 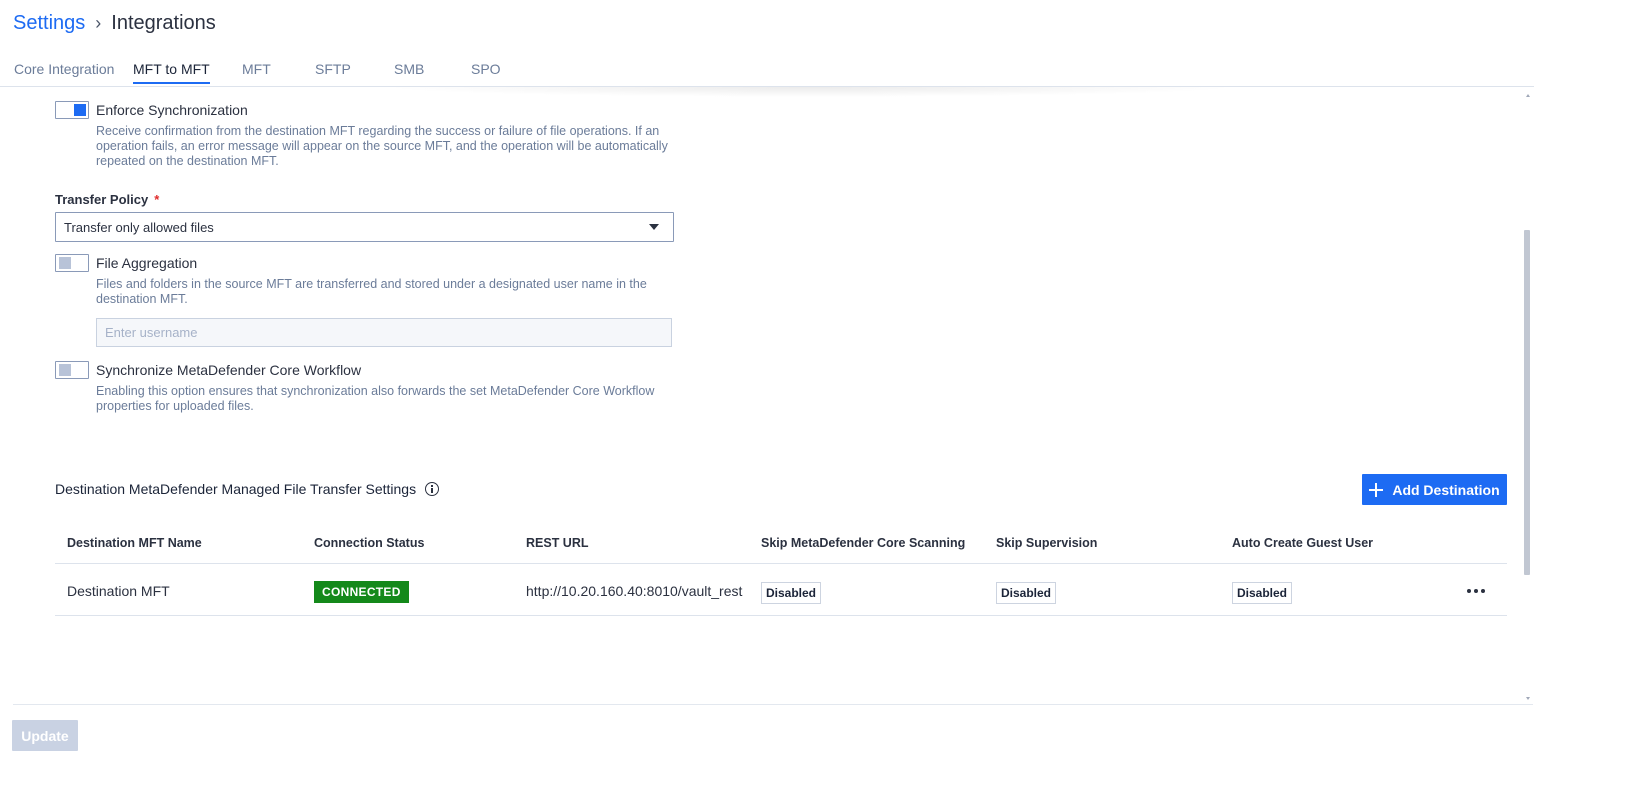 What do you see at coordinates (147, 263) in the screenshot?
I see `file-aggregation-title: File Aggregation` at bounding box center [147, 263].